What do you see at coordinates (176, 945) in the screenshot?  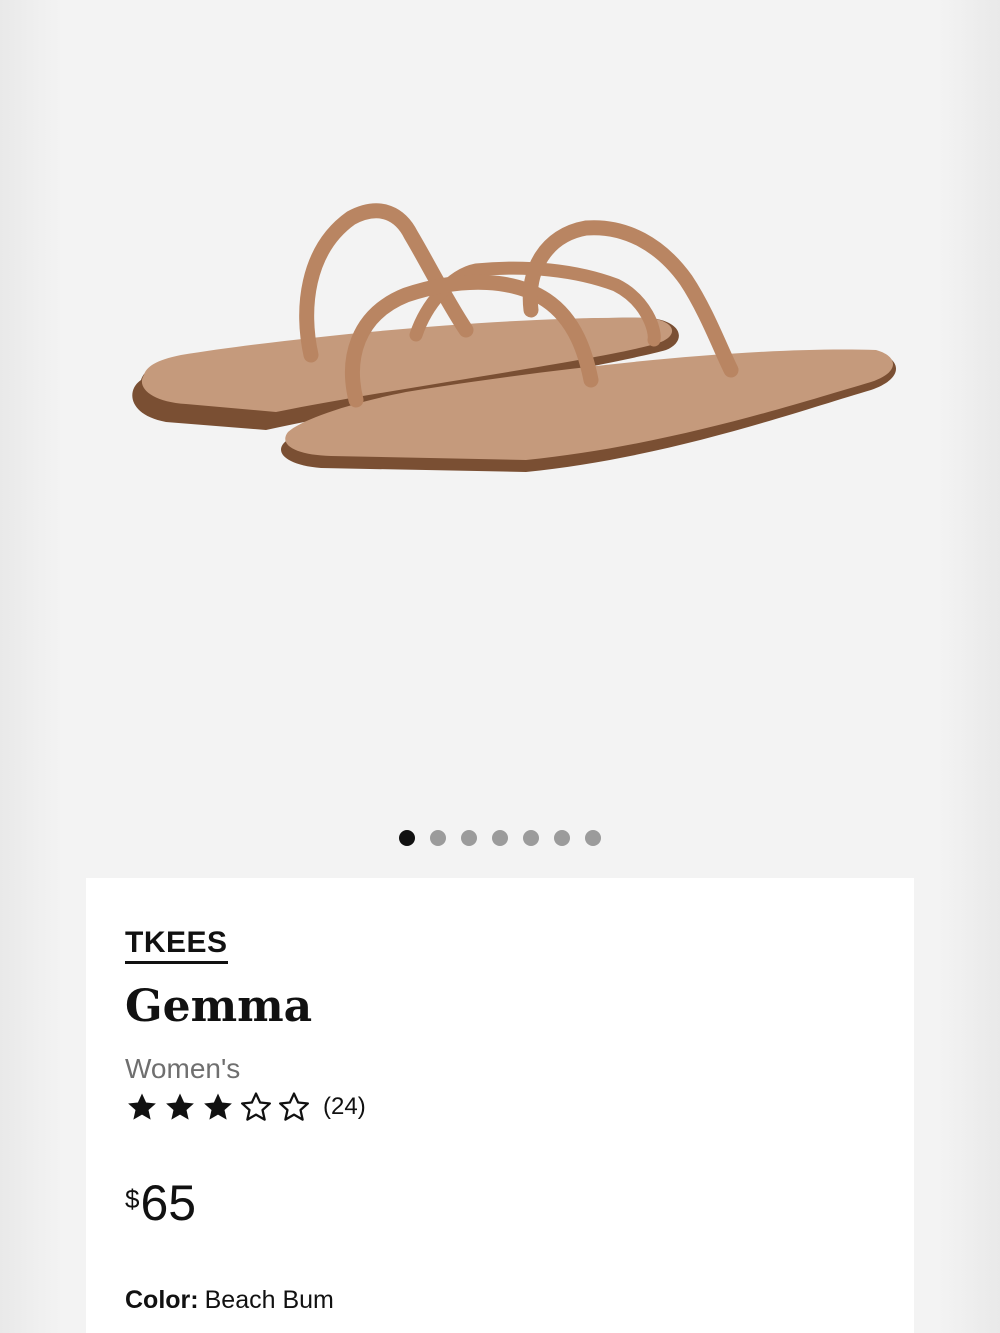 I see `brand-link: TKEES` at bounding box center [176, 945].